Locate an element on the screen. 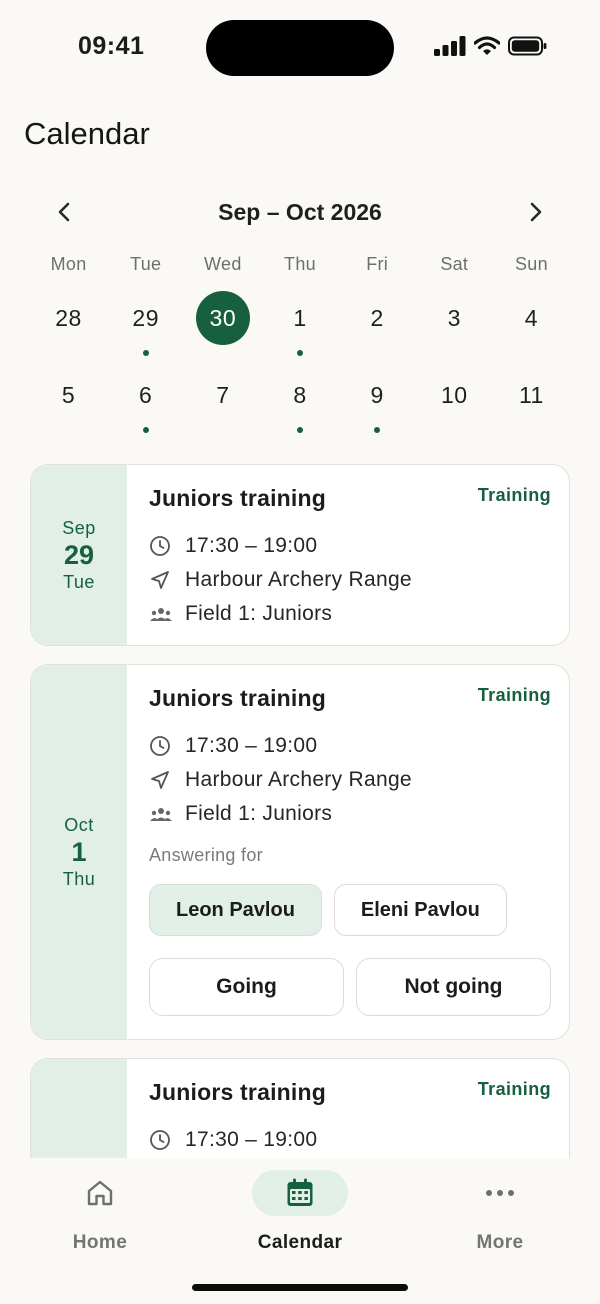  person-selector: Leon Pavlou Eleni Pavlou is located at coordinates (350, 910).